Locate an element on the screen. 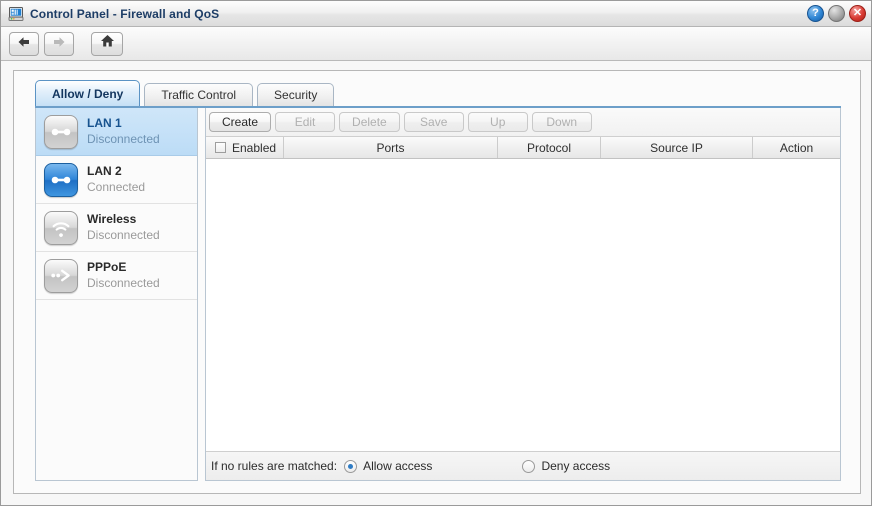 The height and width of the screenshot is (506, 872). radio-label: Deny access is located at coordinates (576, 466).